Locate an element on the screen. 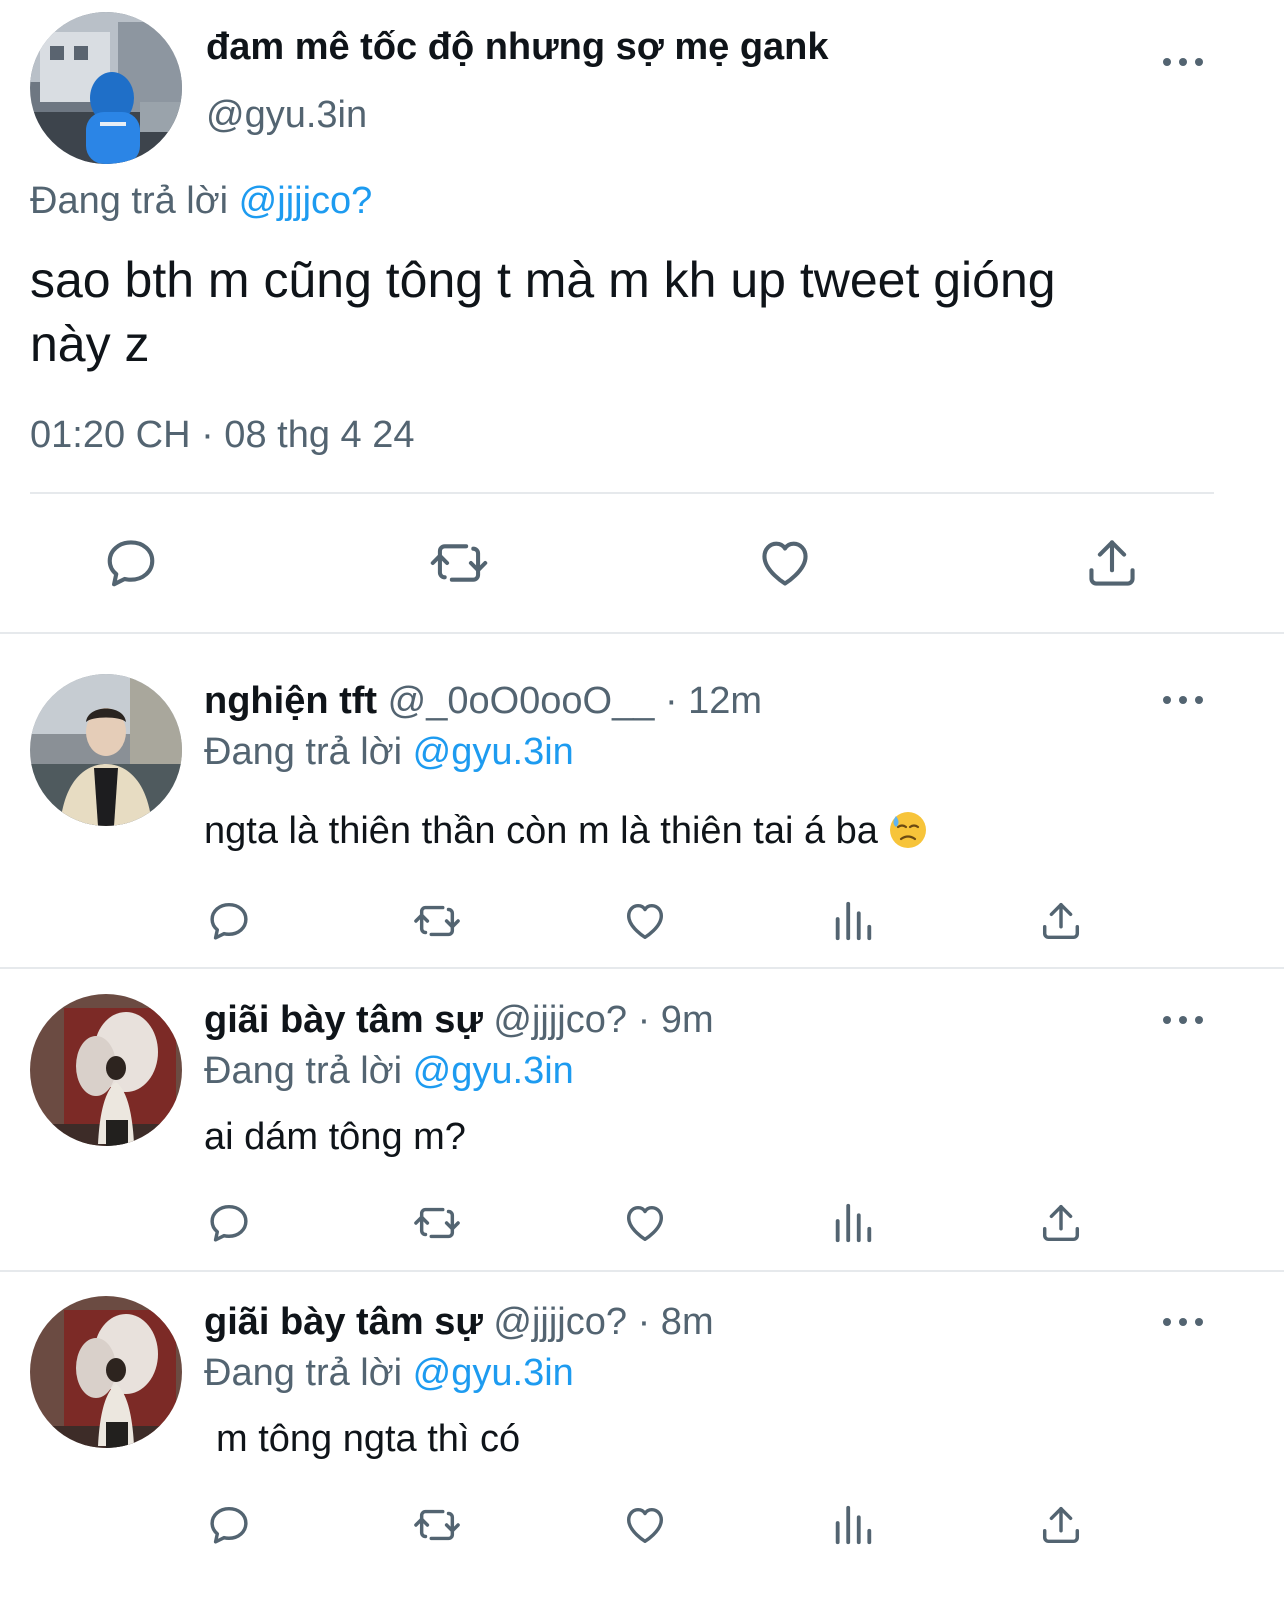 The image size is (1284, 1620). display-name: đam mê tốc độ nhưng sợ mẹ gank is located at coordinates (517, 47).